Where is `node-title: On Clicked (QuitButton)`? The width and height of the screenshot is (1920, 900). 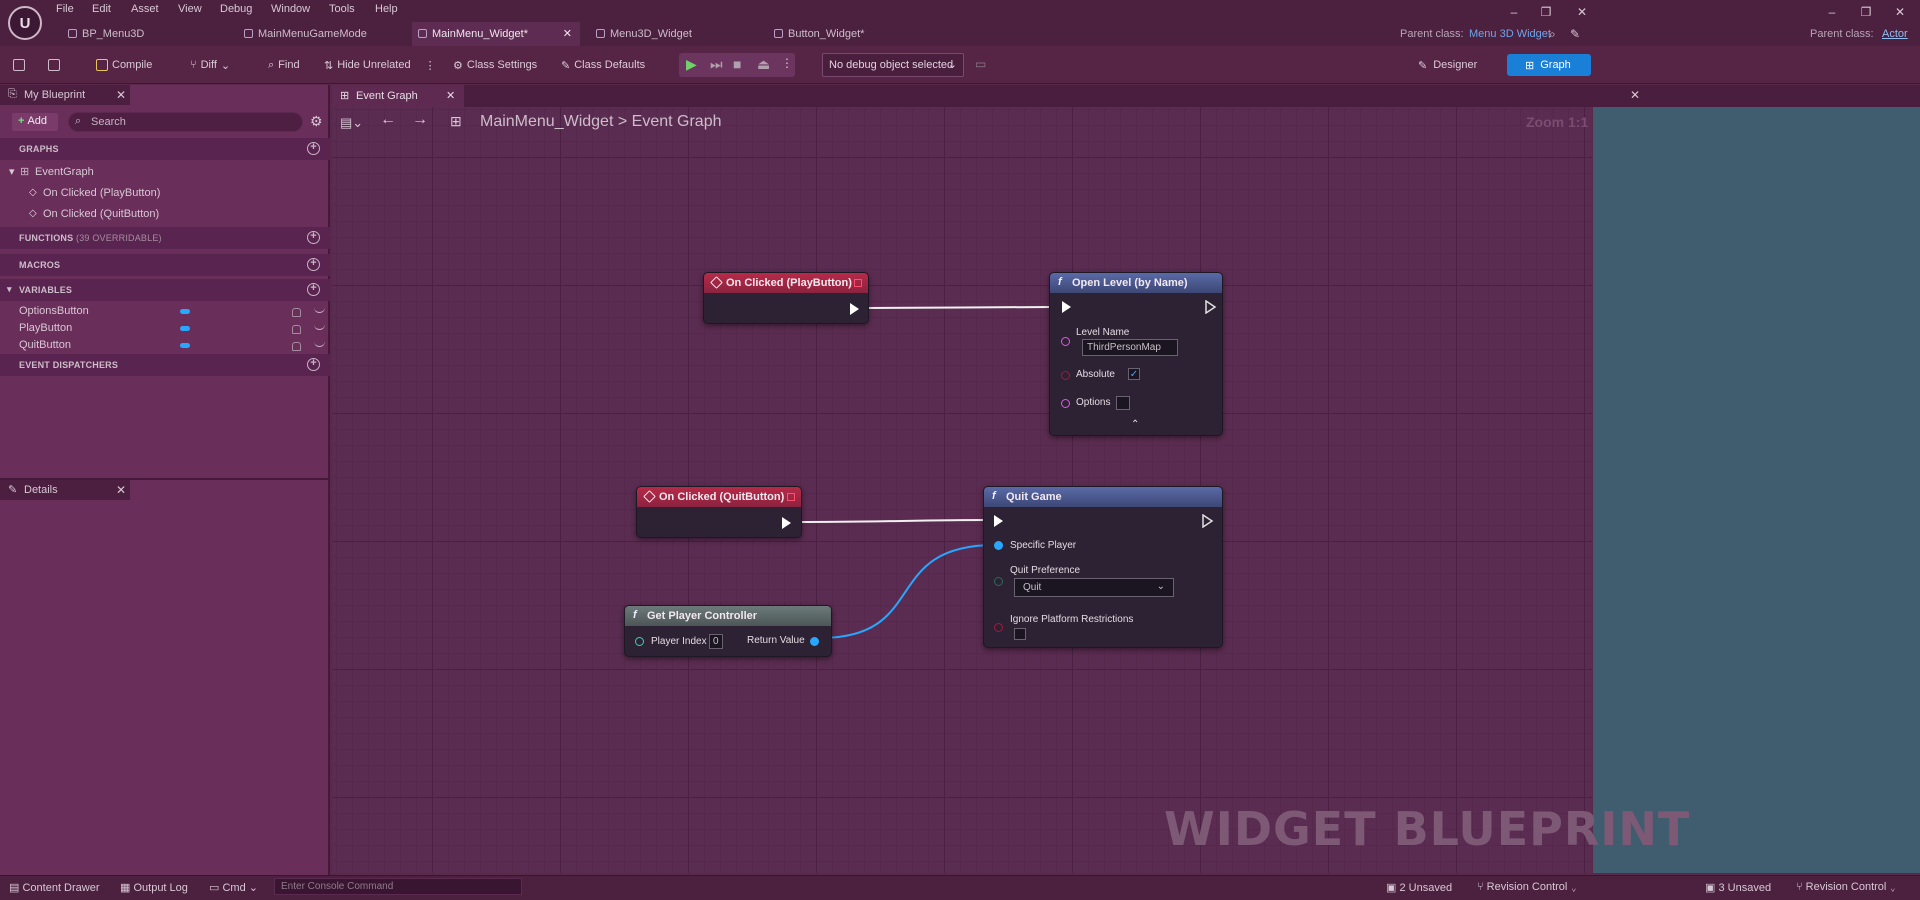 node-title: On Clicked (QuitButton) is located at coordinates (722, 497).